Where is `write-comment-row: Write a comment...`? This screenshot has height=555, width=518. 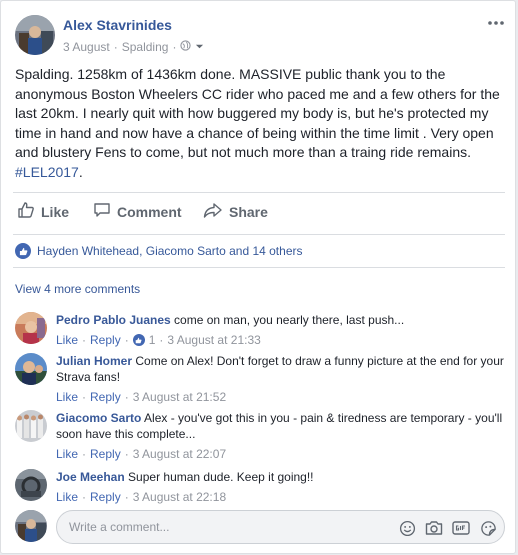
write-comment-row: Write a comment... is located at coordinates (260, 527).